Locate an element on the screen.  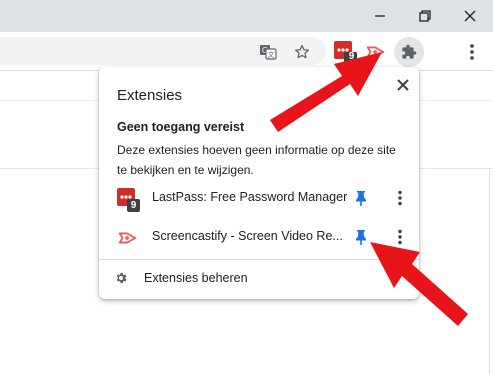
extensions-puzzle-button is located at coordinates (409, 52).